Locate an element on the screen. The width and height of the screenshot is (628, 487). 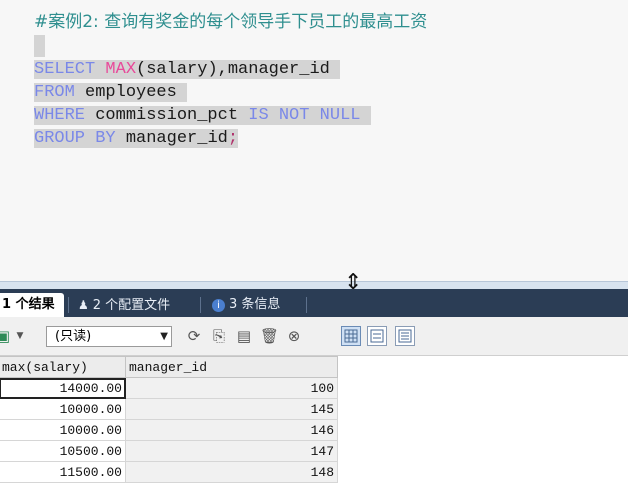
form-view-icon is located at coordinates (377, 336).